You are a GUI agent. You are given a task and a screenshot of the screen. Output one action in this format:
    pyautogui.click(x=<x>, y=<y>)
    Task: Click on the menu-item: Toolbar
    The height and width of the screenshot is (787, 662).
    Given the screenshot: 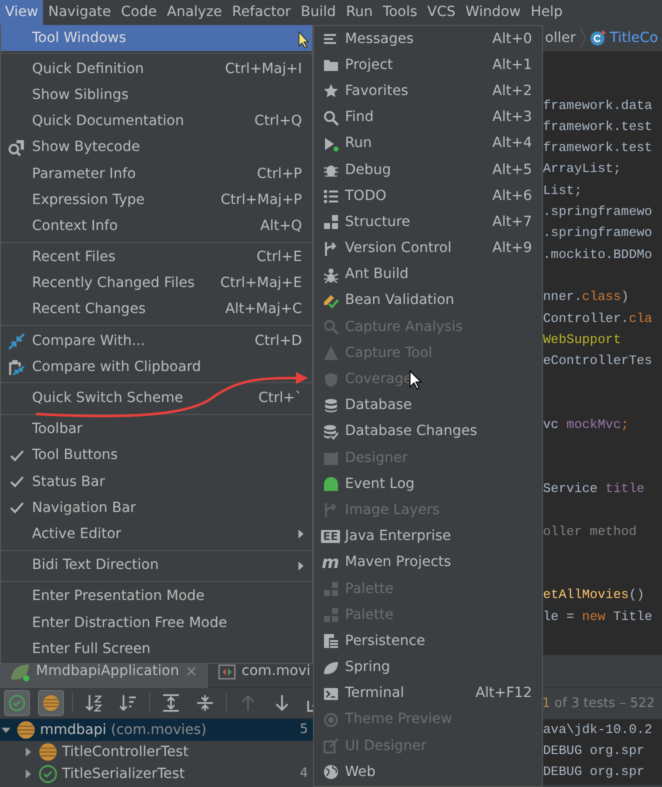 What is the action you would take?
    pyautogui.click(x=156, y=429)
    